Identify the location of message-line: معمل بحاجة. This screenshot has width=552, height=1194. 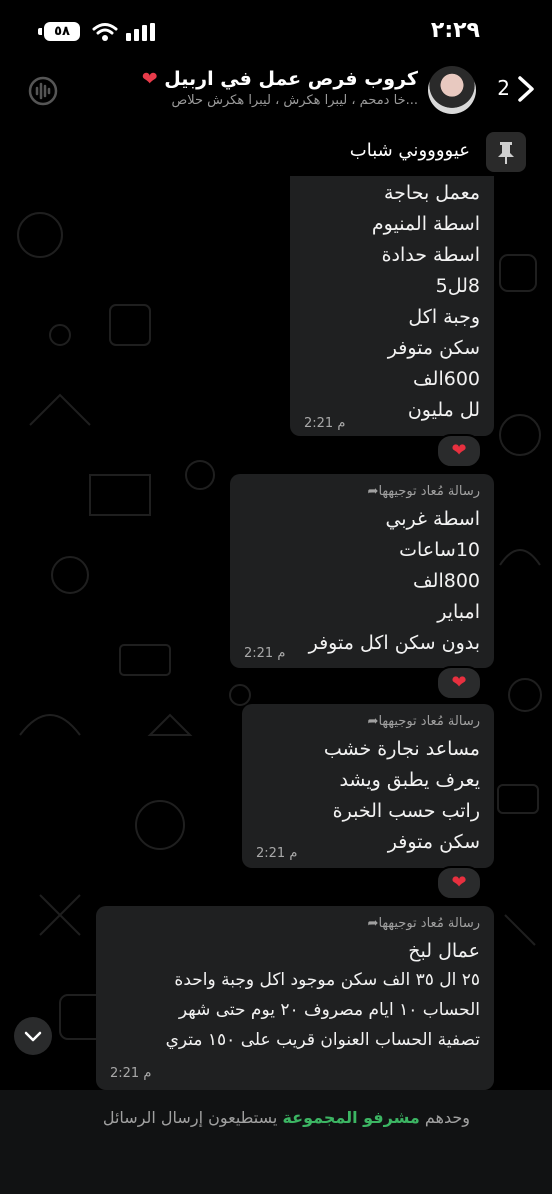
(431, 193).